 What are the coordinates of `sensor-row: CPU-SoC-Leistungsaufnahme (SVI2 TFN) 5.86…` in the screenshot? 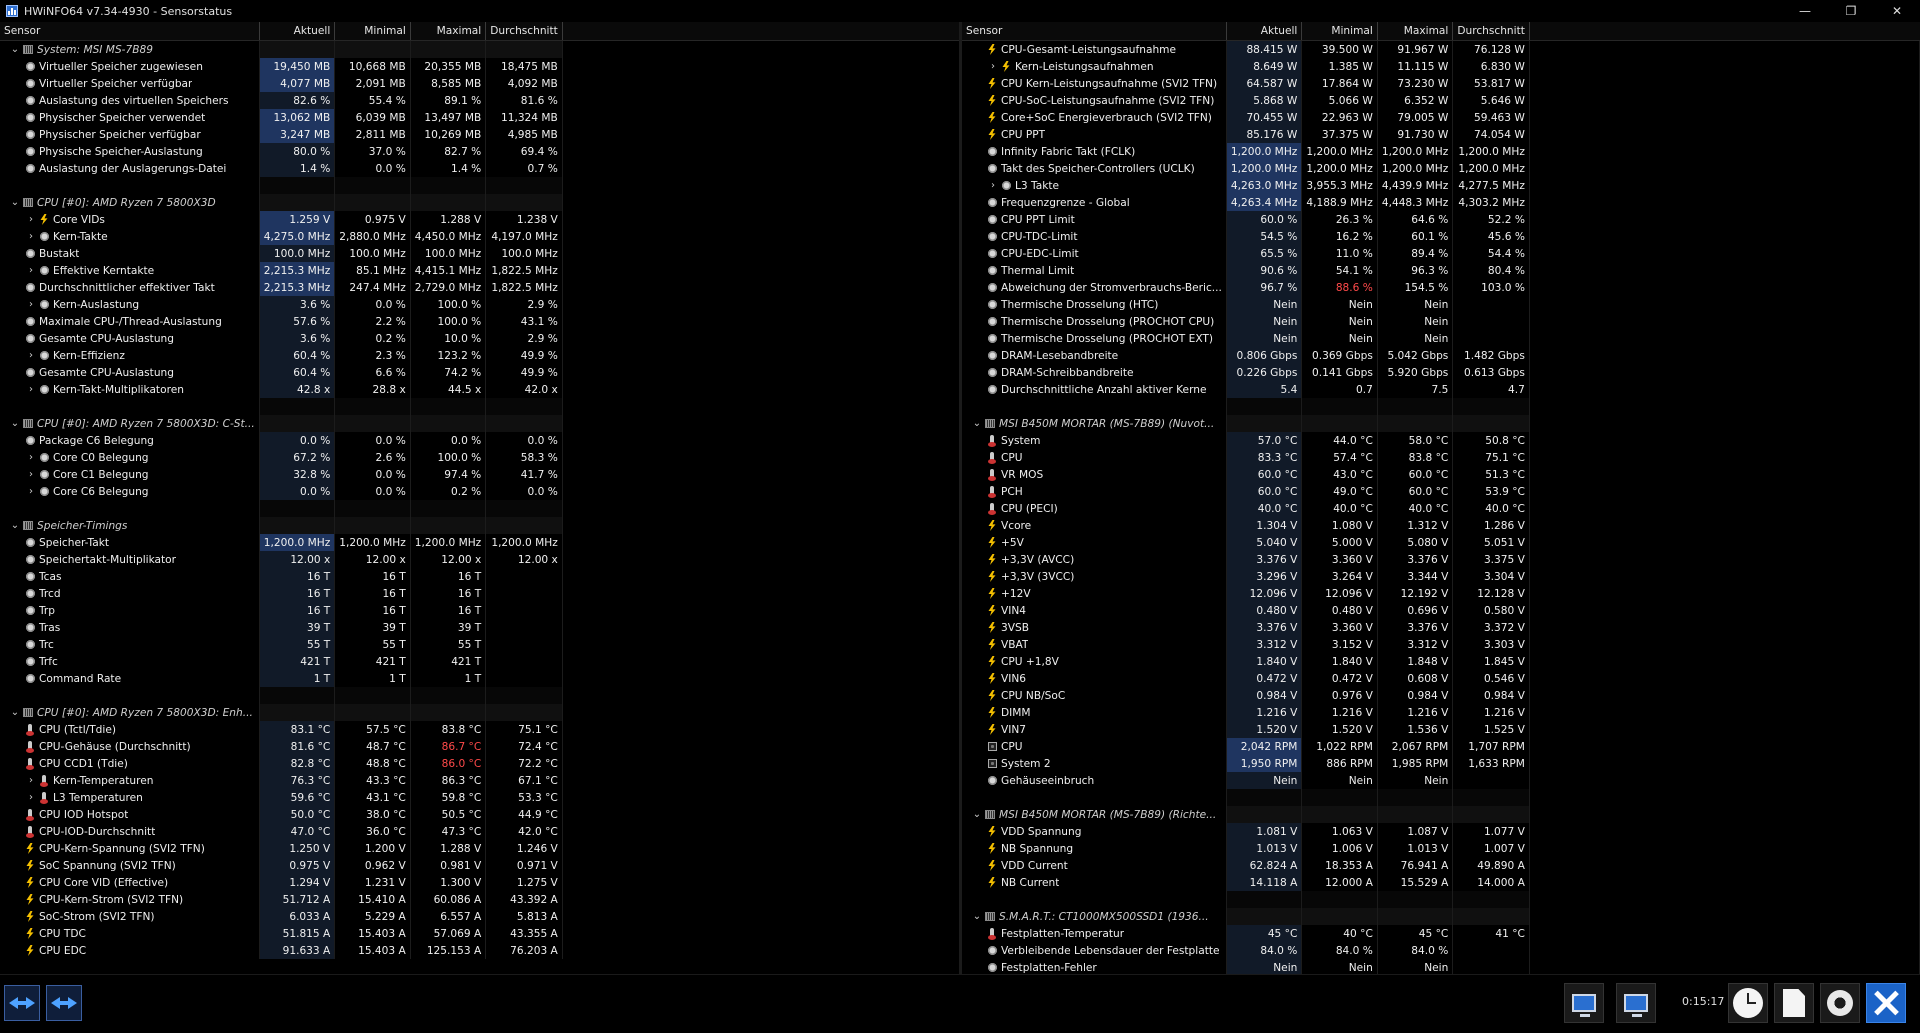 It's located at (1441, 100).